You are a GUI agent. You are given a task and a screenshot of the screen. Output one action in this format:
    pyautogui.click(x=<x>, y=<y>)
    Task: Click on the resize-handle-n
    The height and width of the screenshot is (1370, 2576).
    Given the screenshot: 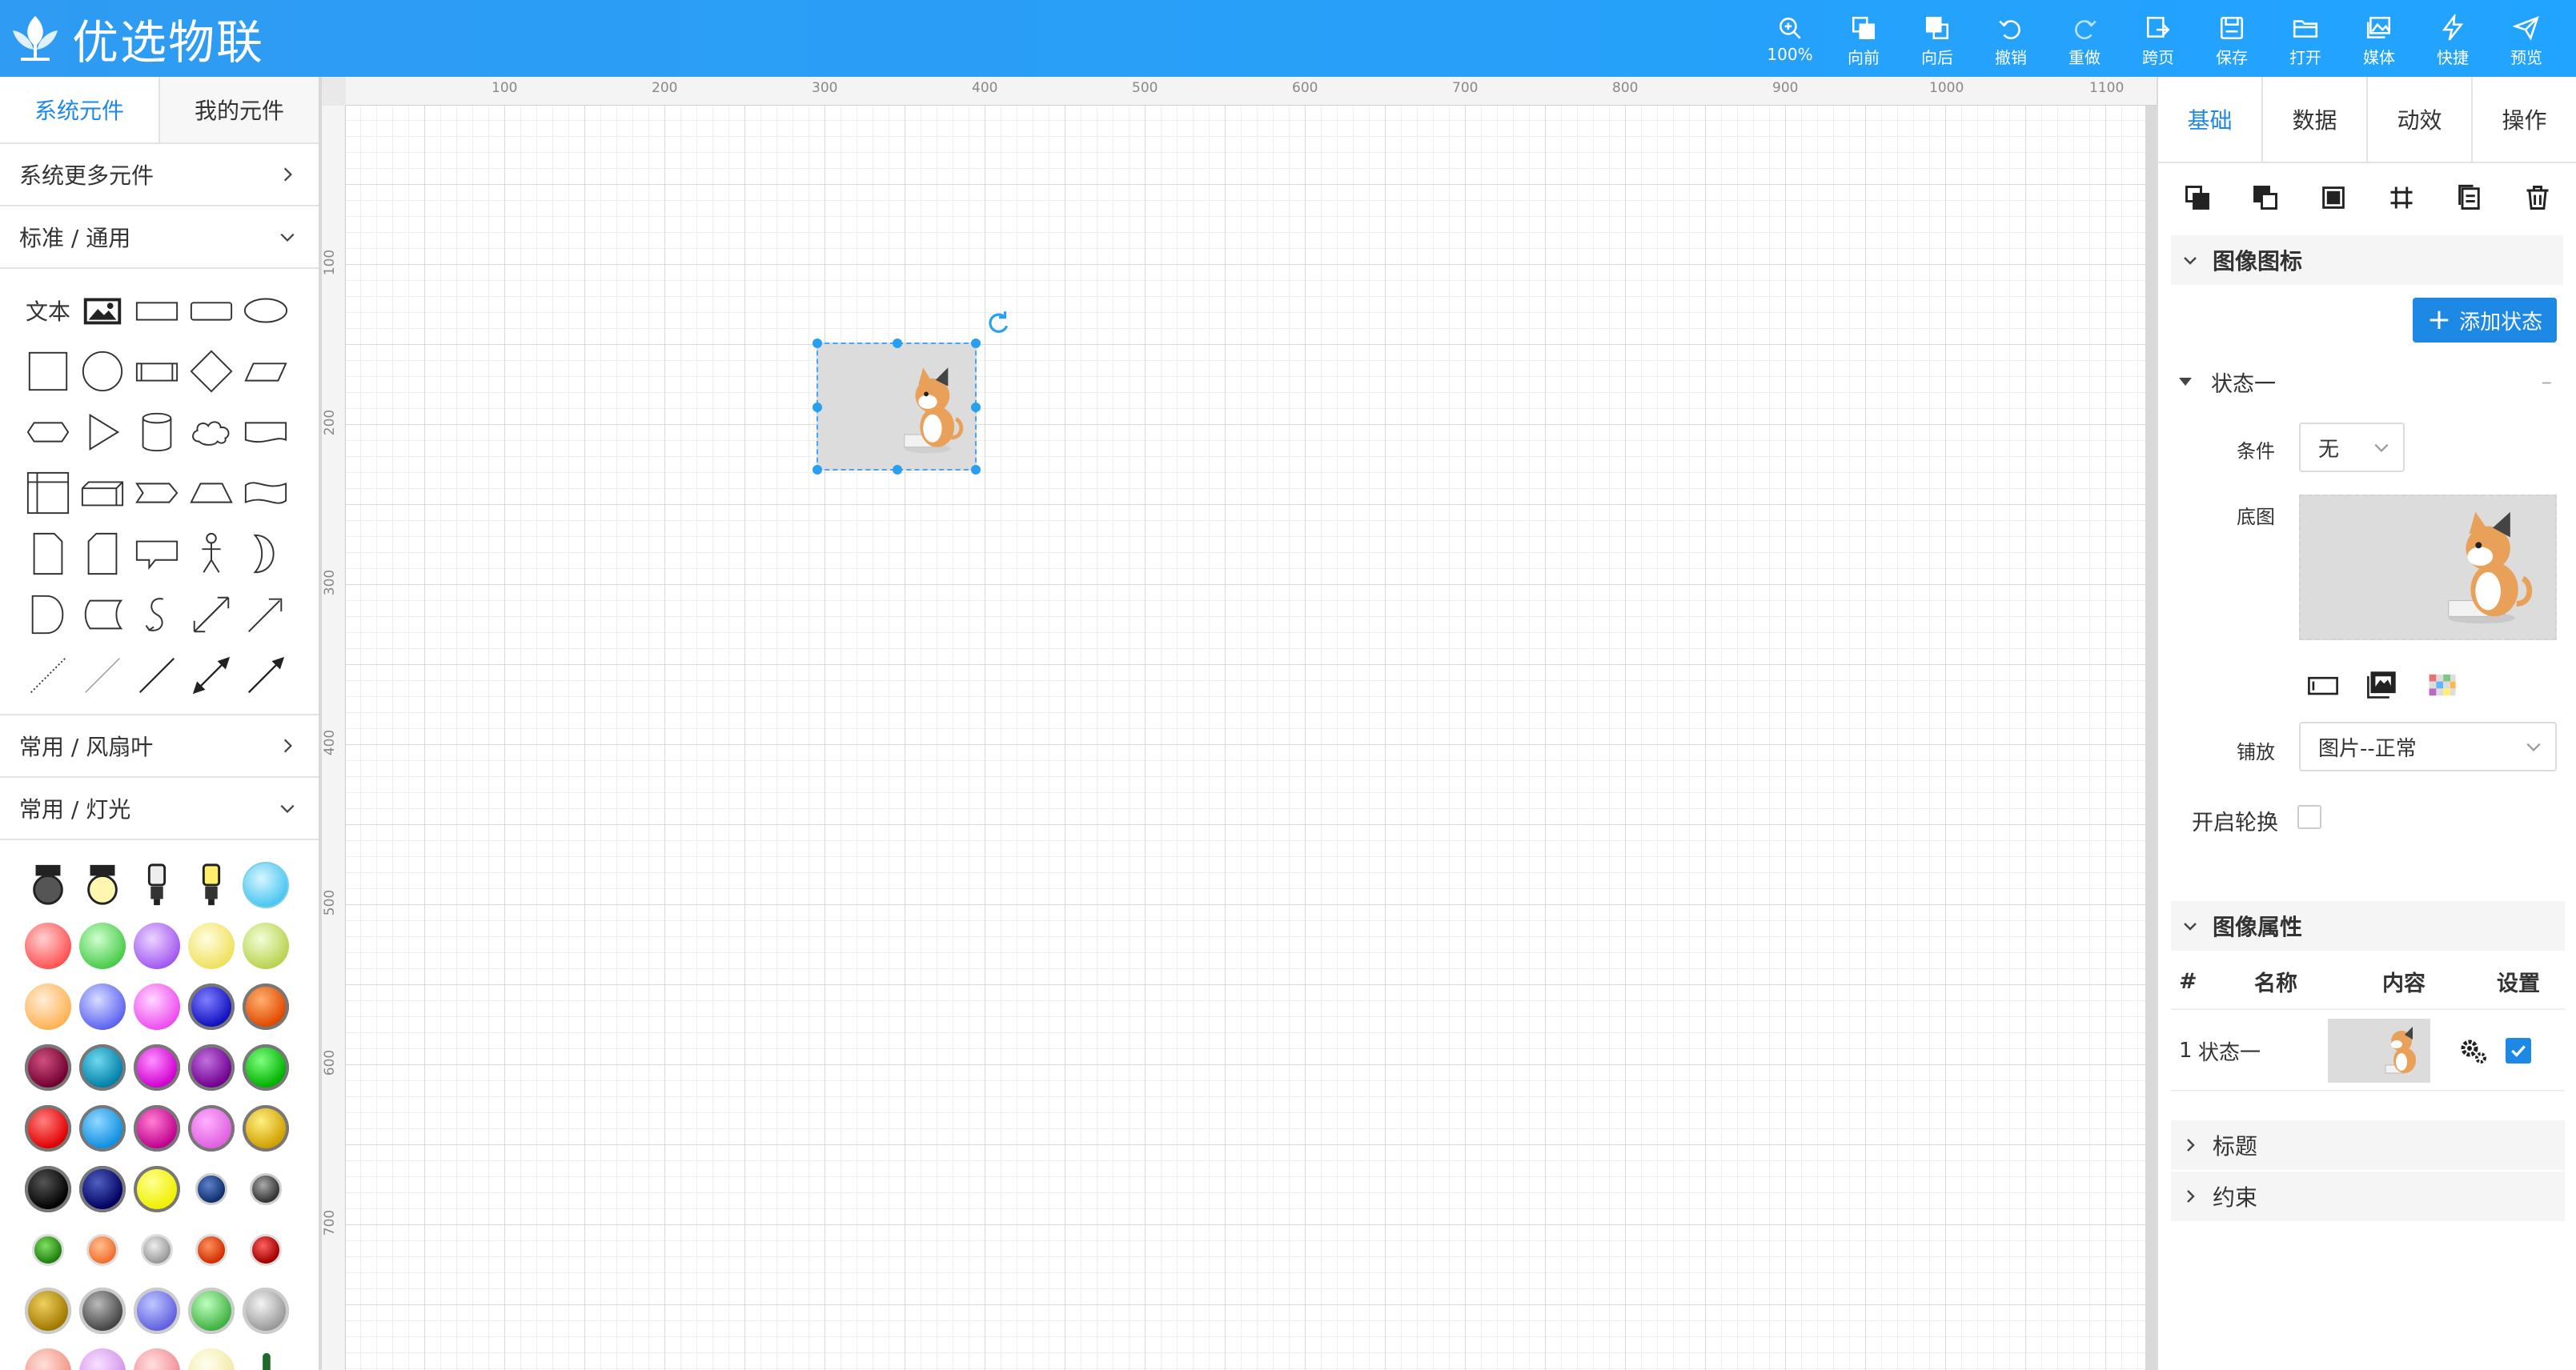 What is the action you would take?
    pyautogui.click(x=897, y=343)
    